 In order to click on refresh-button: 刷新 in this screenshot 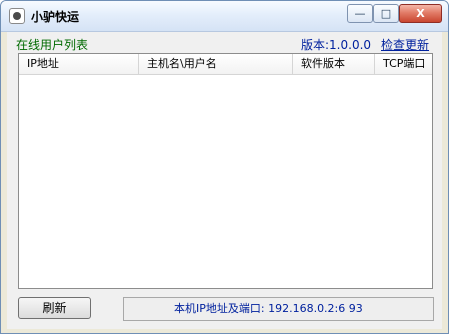, I will do `click(54, 308)`.